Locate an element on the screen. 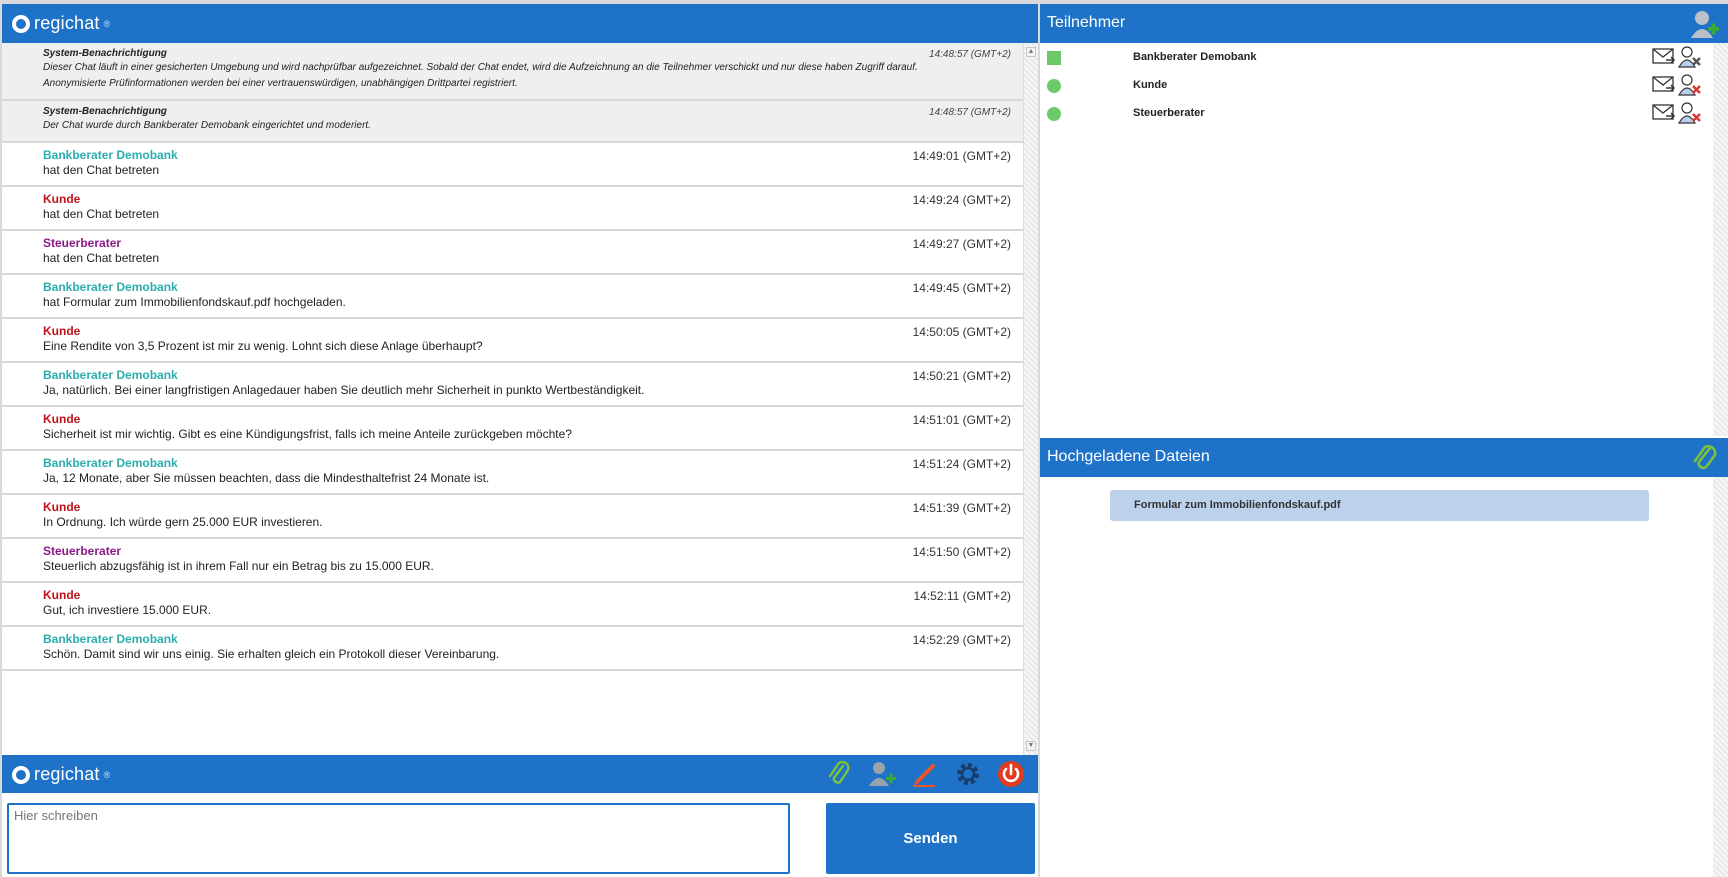 Image resolution: width=1728 pixels, height=877 pixels. logo-registered-mark: ® is located at coordinates (107, 774).